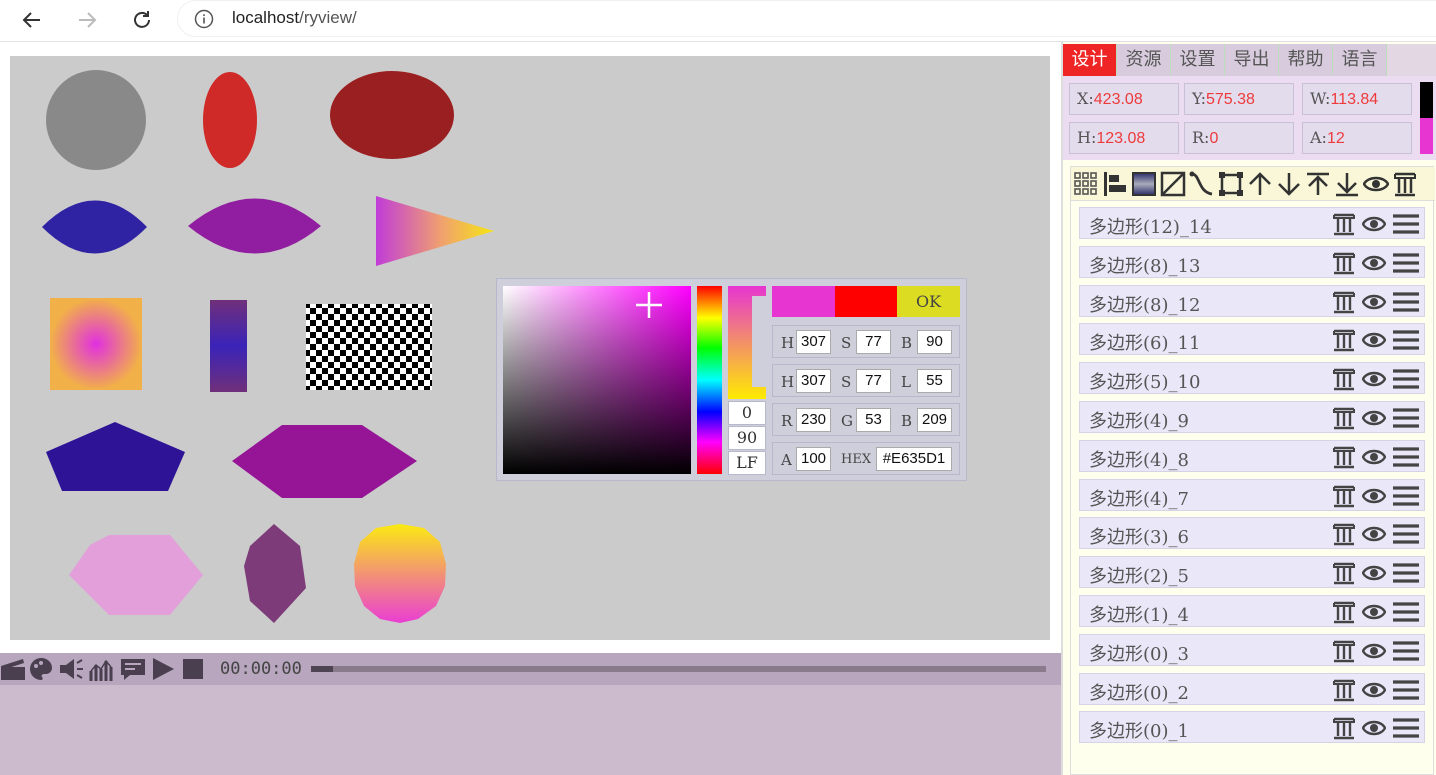 The height and width of the screenshot is (775, 1436). I want to click on info-icon, so click(204, 19).